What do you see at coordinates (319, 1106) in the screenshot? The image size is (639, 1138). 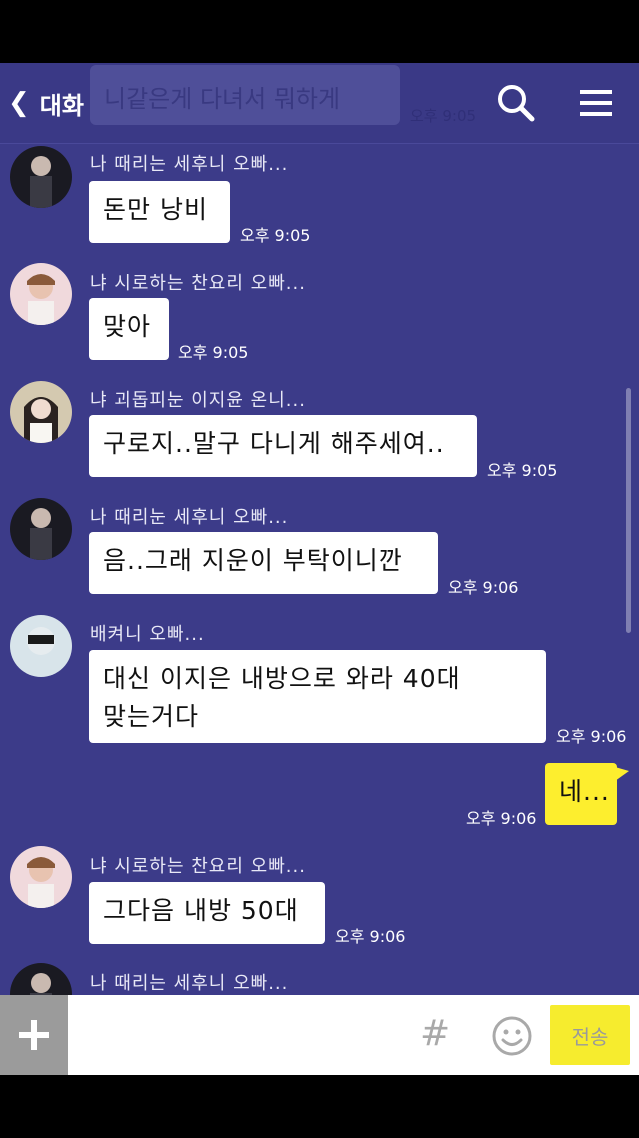 I see `navigation-bar` at bounding box center [319, 1106].